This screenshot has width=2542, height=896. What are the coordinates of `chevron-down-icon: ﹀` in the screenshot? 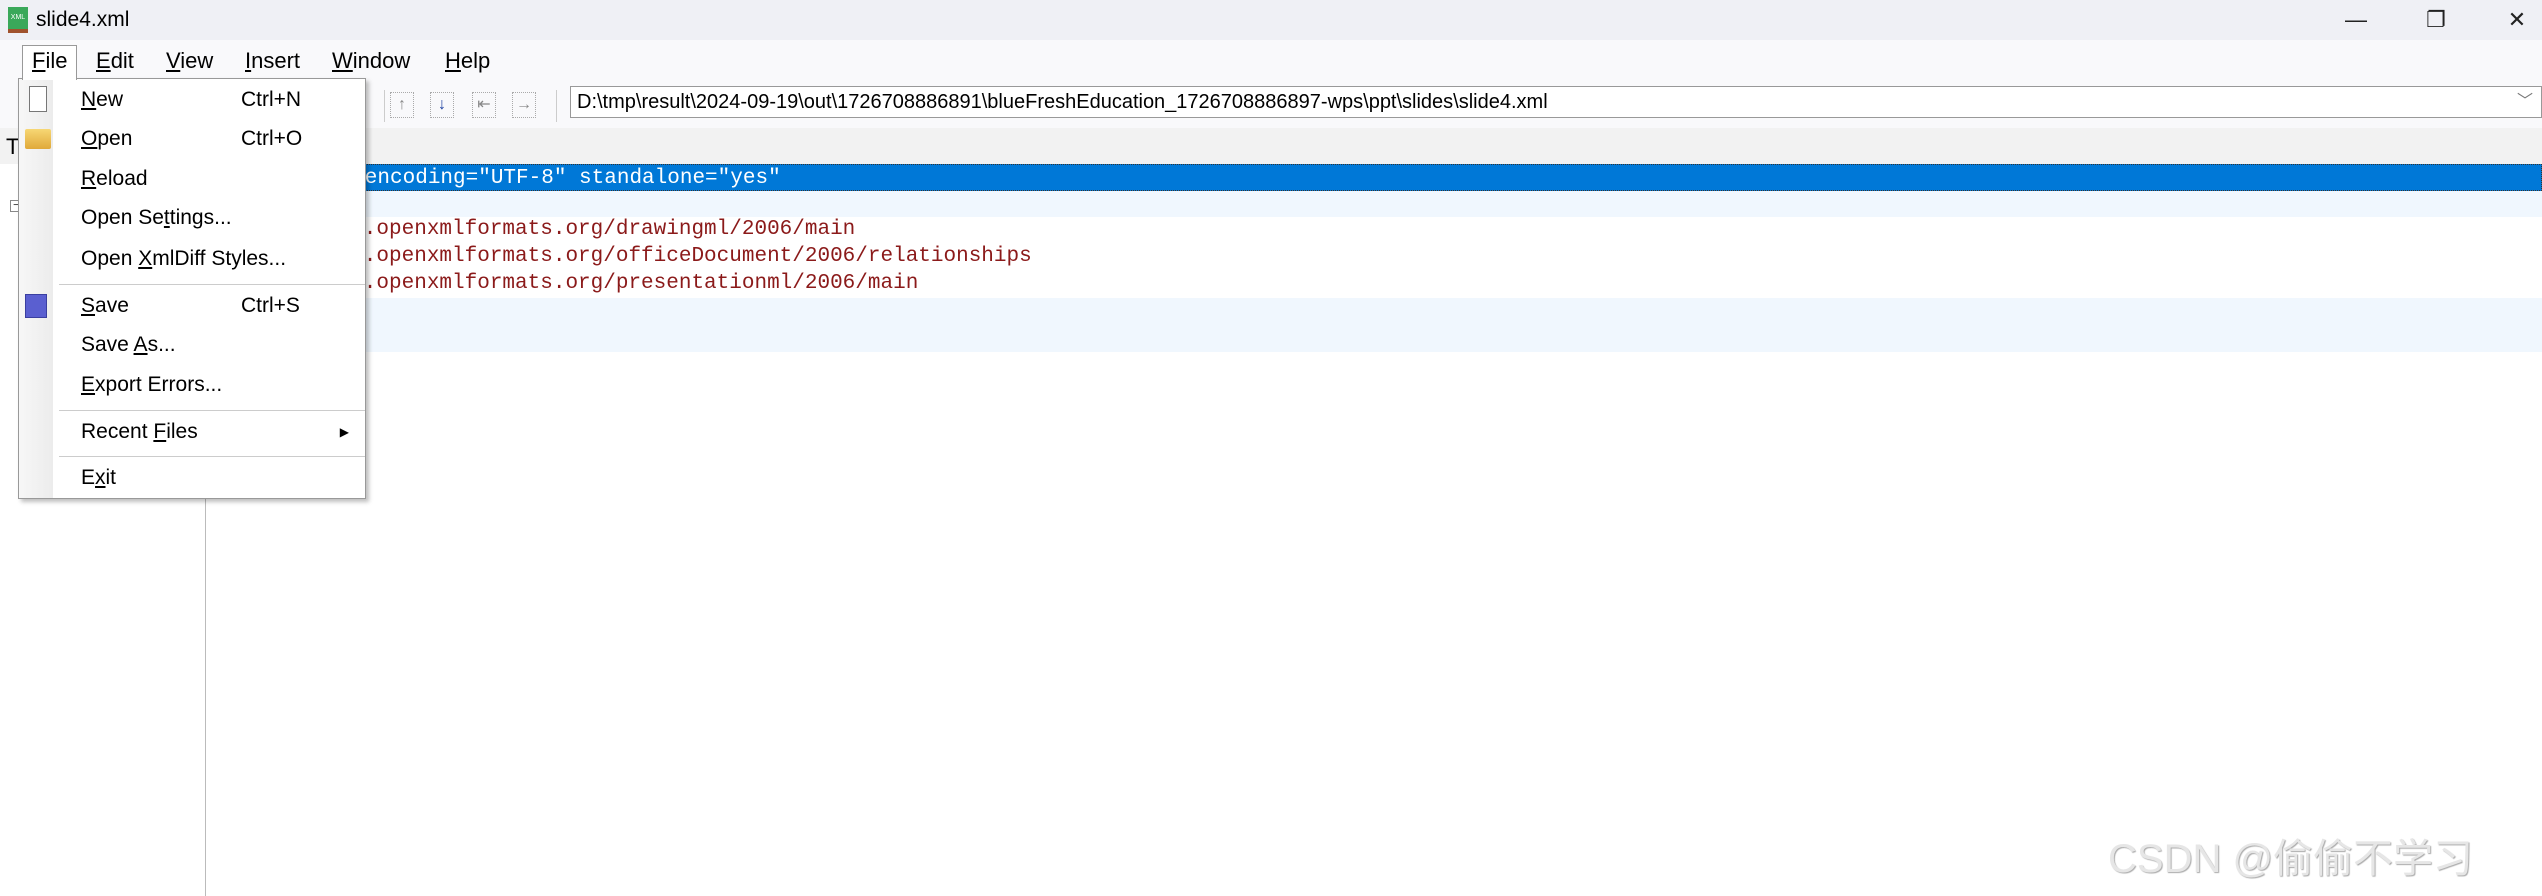 It's located at (2525, 102).